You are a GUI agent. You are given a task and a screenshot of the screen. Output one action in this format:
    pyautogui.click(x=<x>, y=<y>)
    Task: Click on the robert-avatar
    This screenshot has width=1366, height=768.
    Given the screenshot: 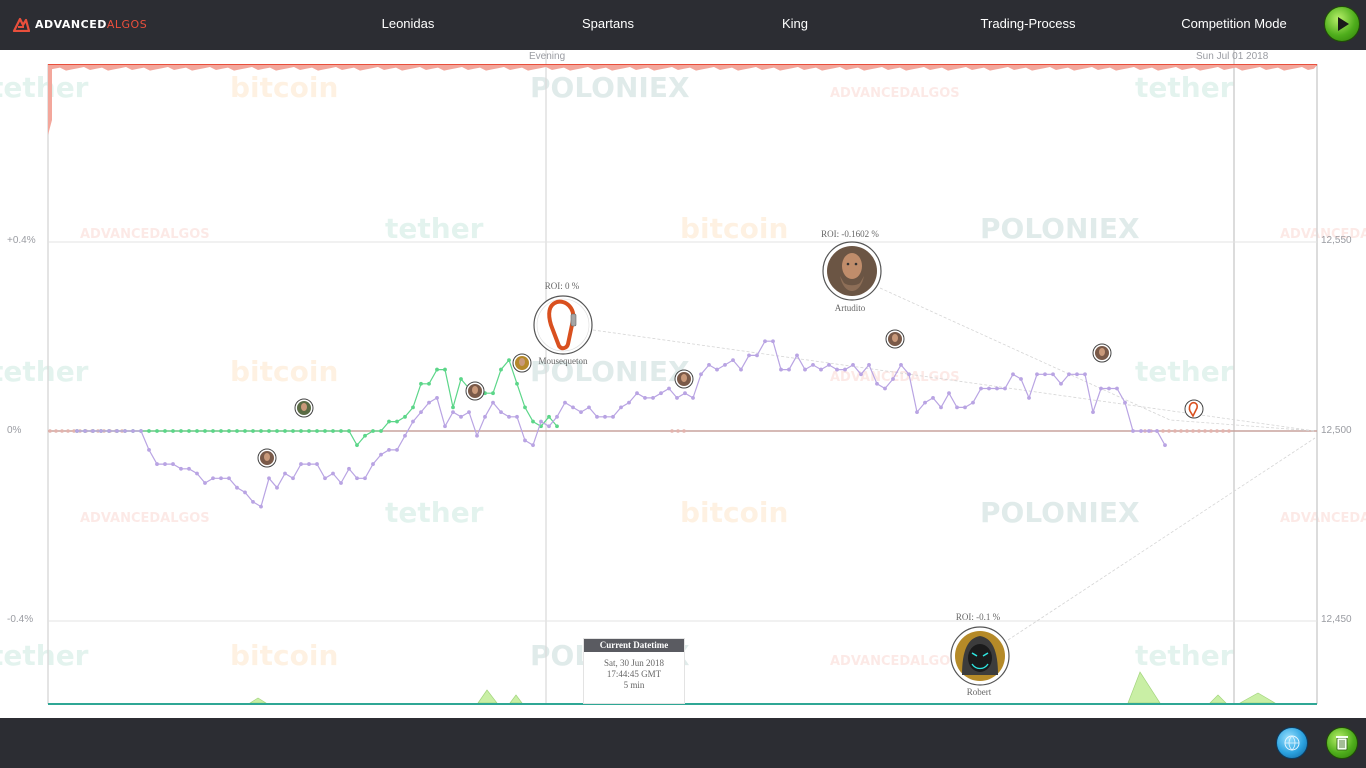 What is the action you would take?
    pyautogui.click(x=980, y=656)
    